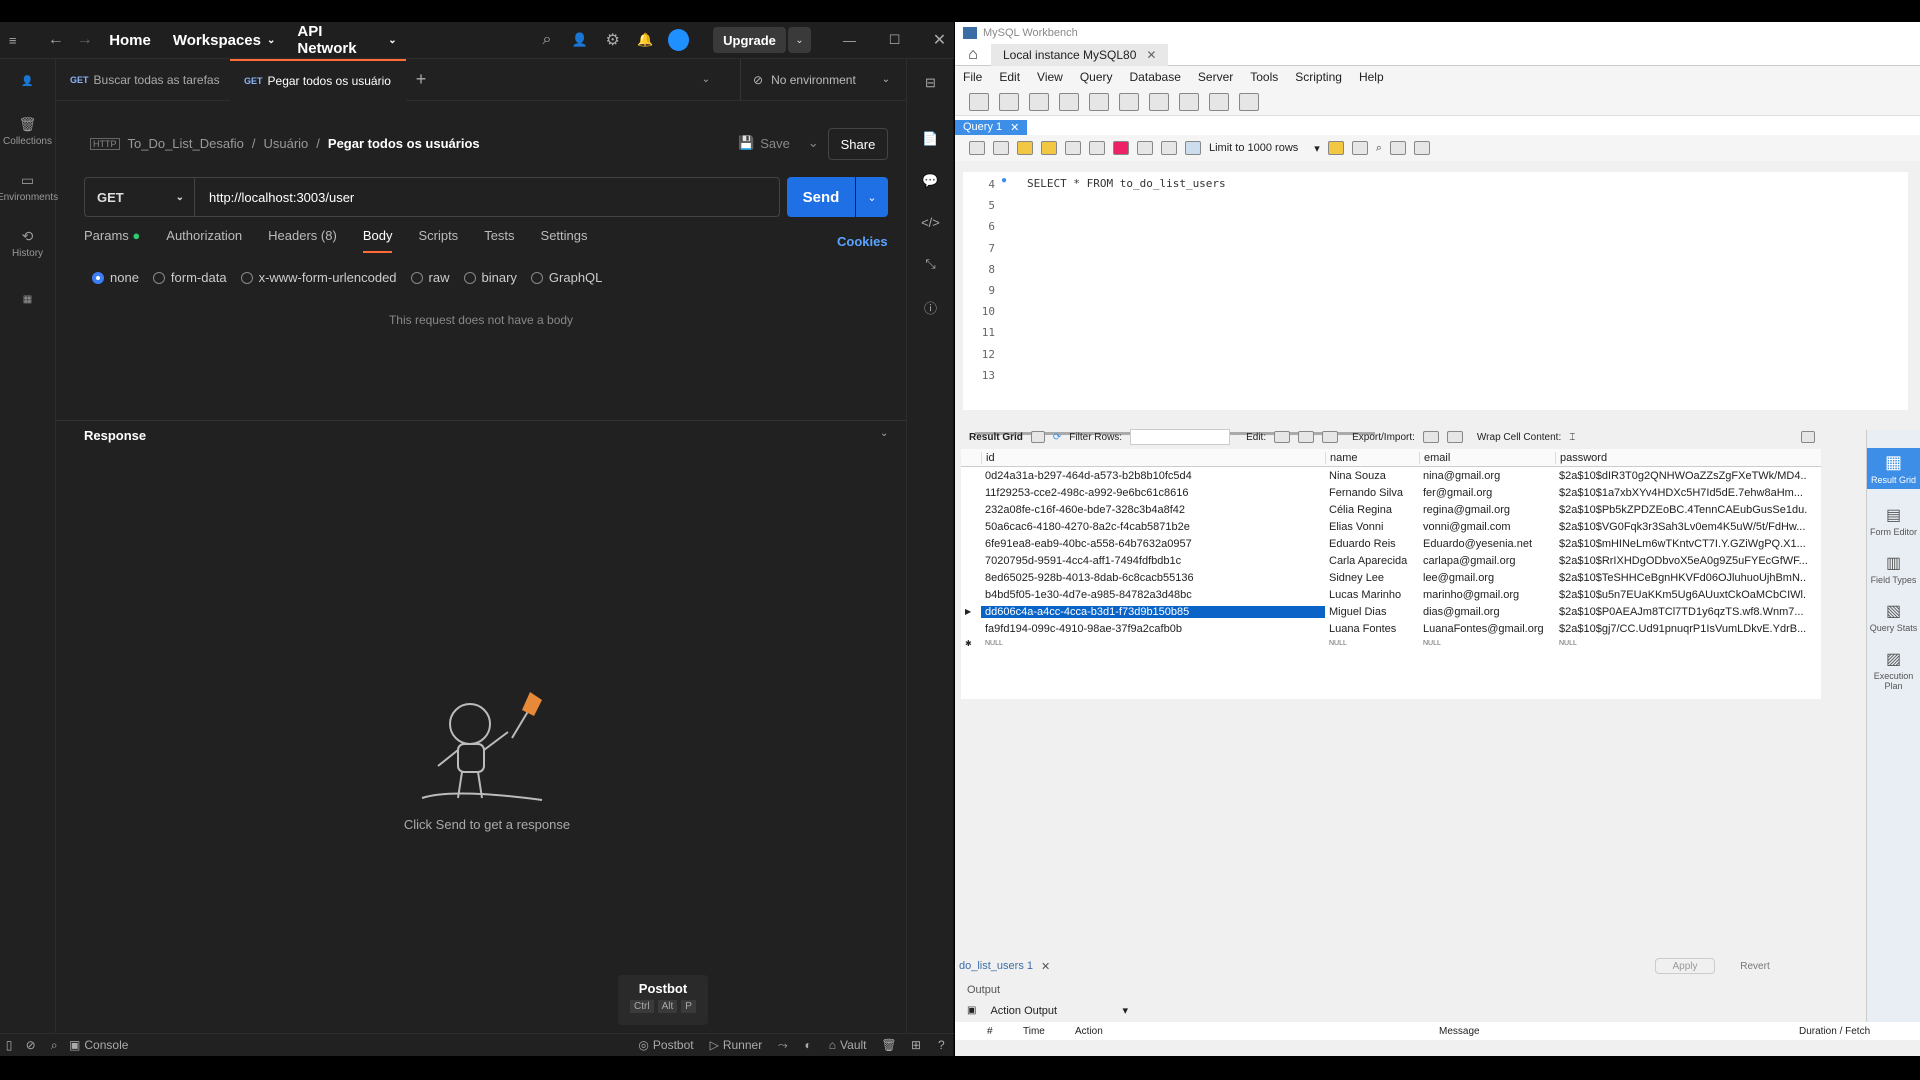 The height and width of the screenshot is (1080, 1920). Describe the element at coordinates (1151, 55) in the screenshot. I see `close-icon: ✕` at that location.